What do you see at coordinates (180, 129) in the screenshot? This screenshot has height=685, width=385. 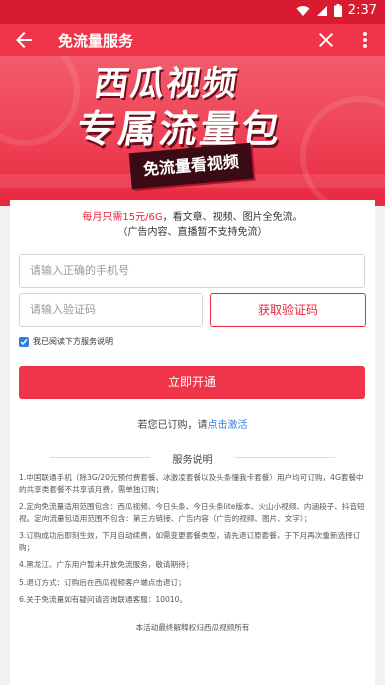 I see `banner-headline-2: 专属流量包` at bounding box center [180, 129].